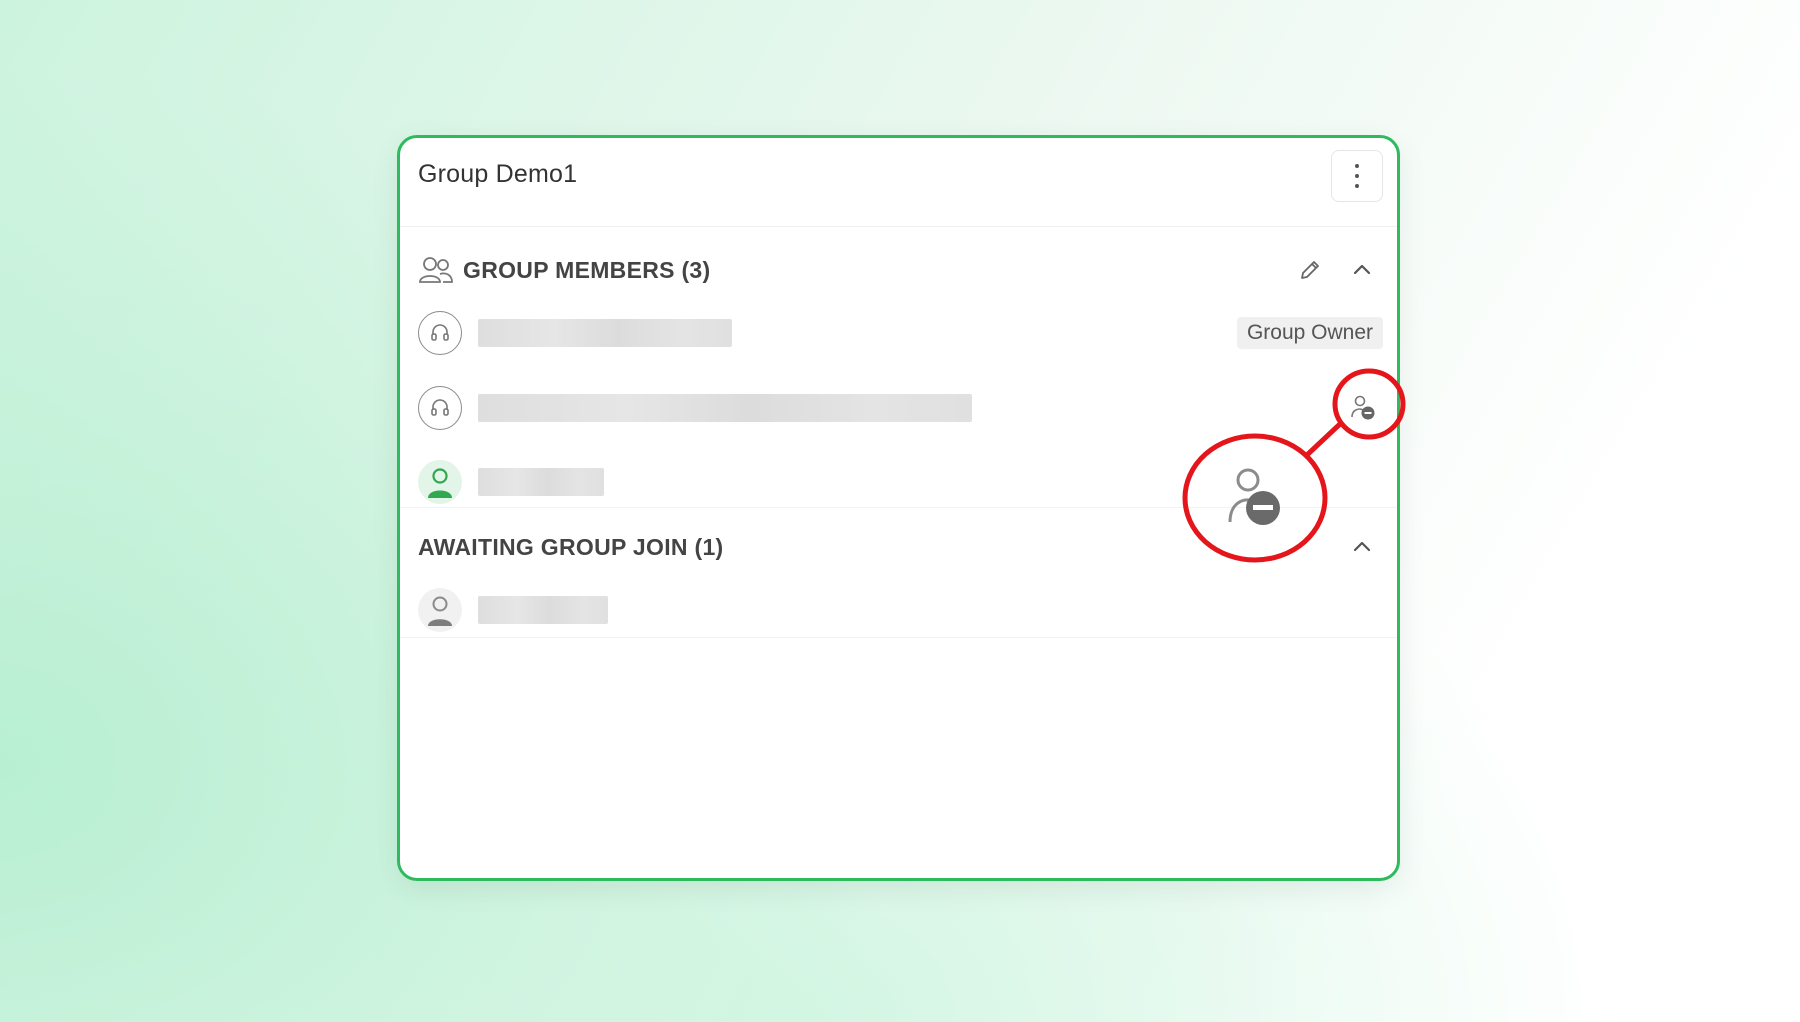  I want to click on pending-member-row, so click(900, 610).